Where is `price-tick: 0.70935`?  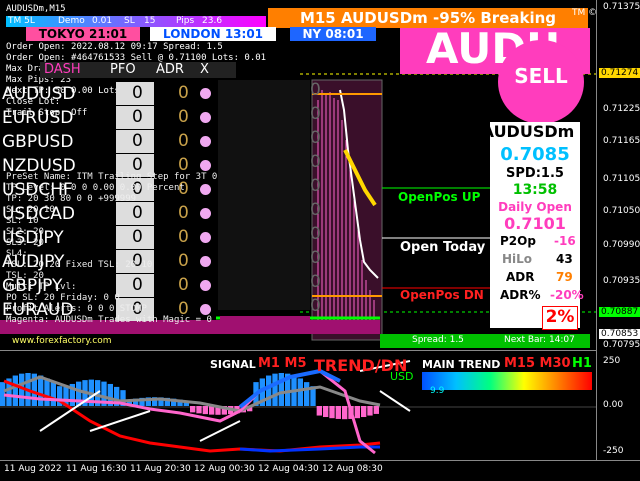 price-tick: 0.70935 is located at coordinates (621, 281).